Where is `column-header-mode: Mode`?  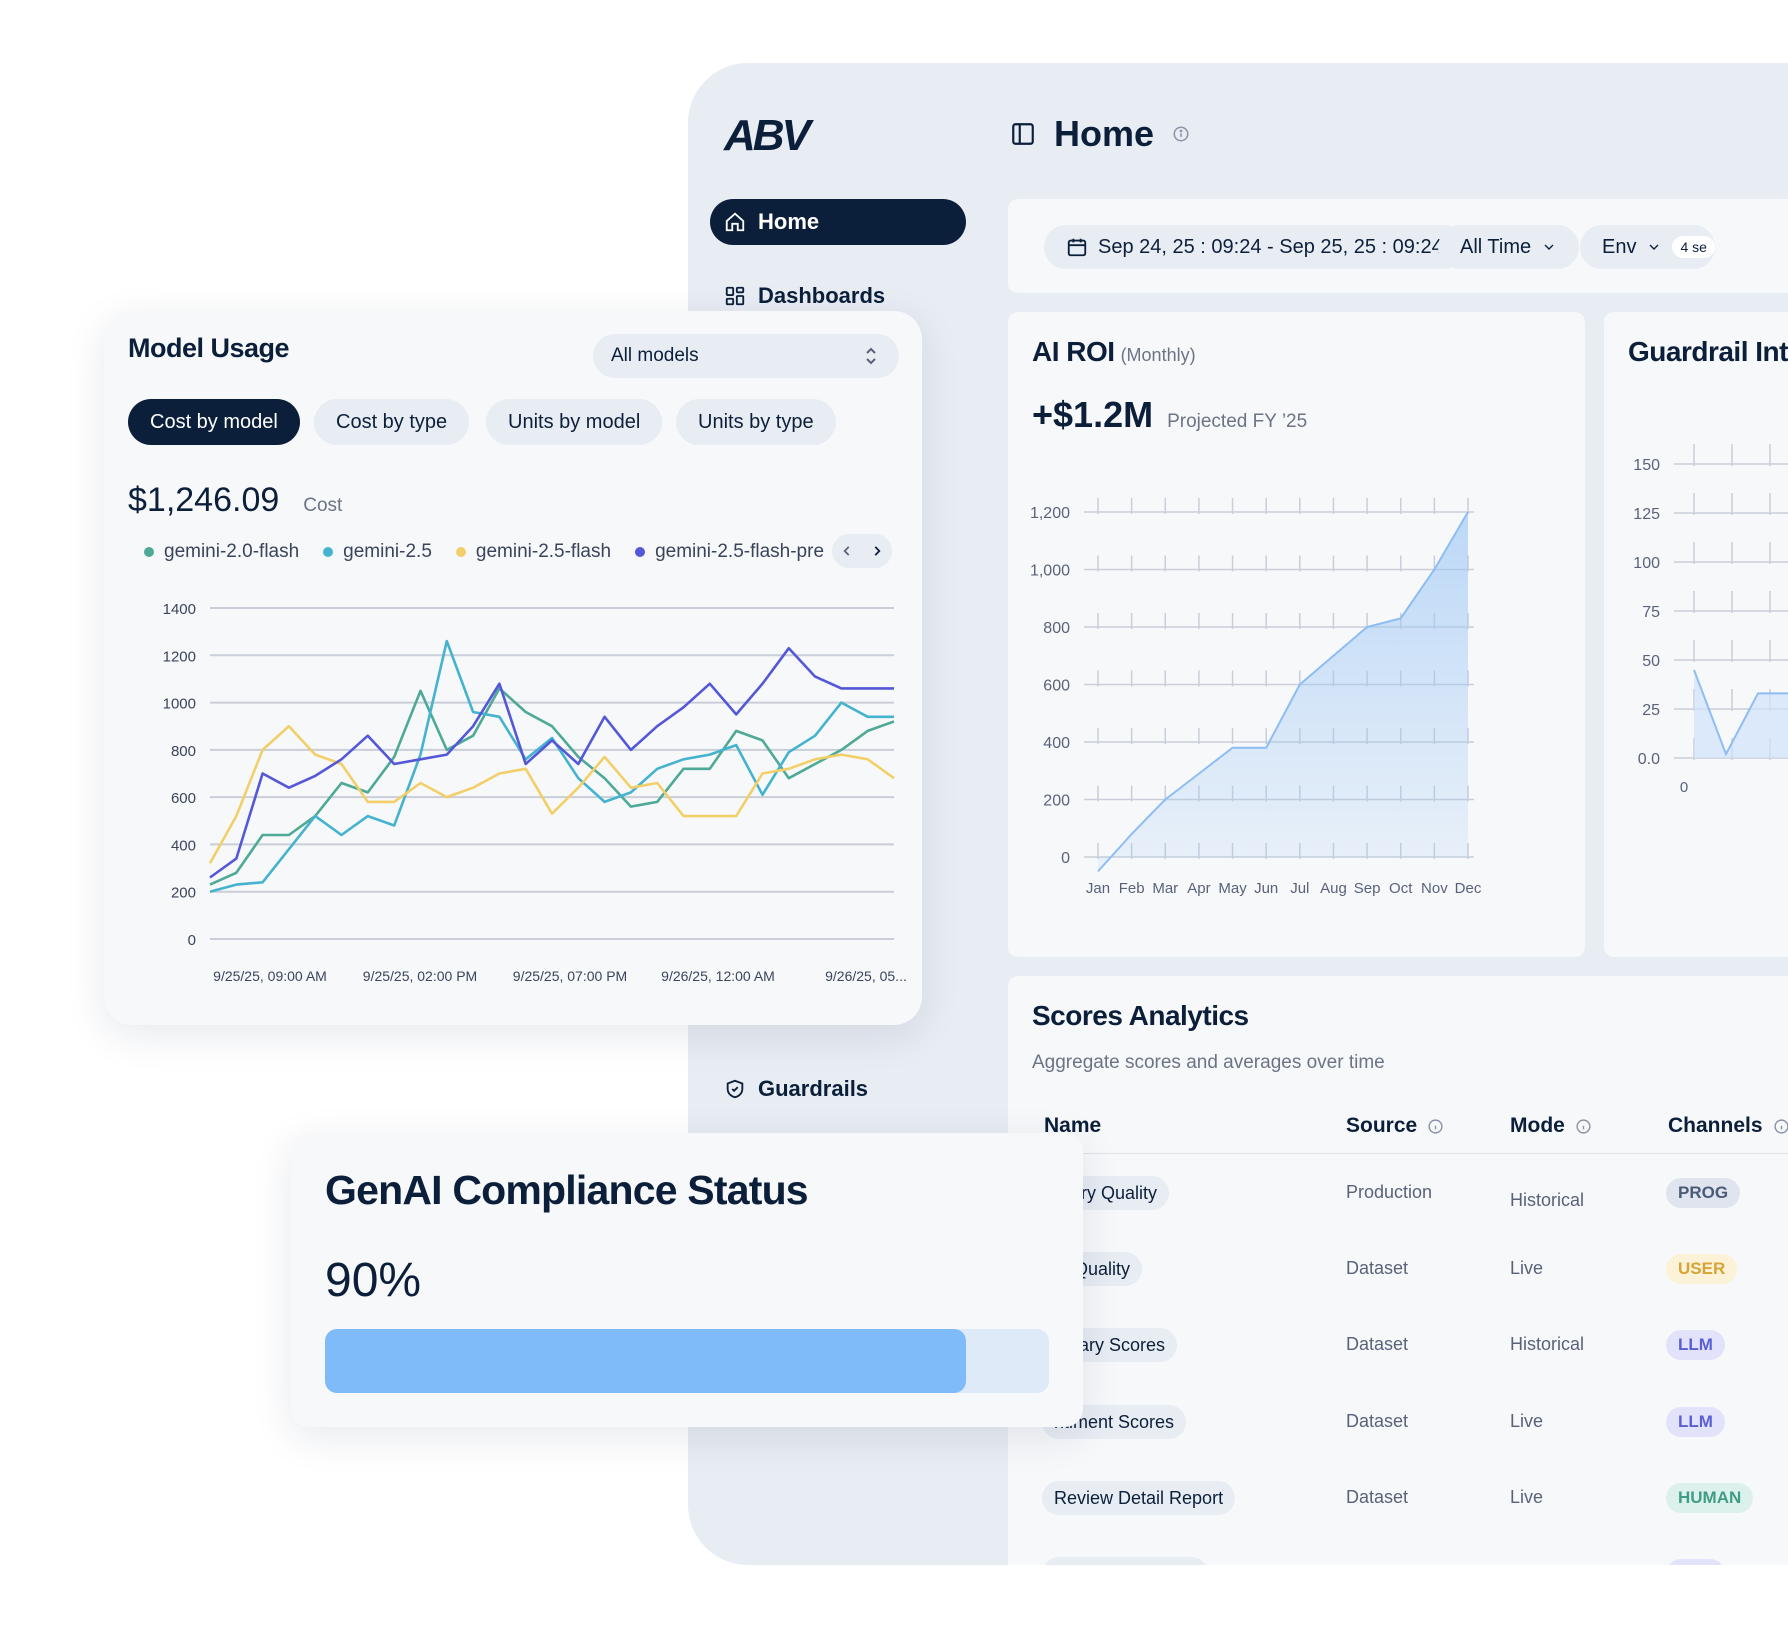
column-header-mode: Mode is located at coordinates (1551, 1126).